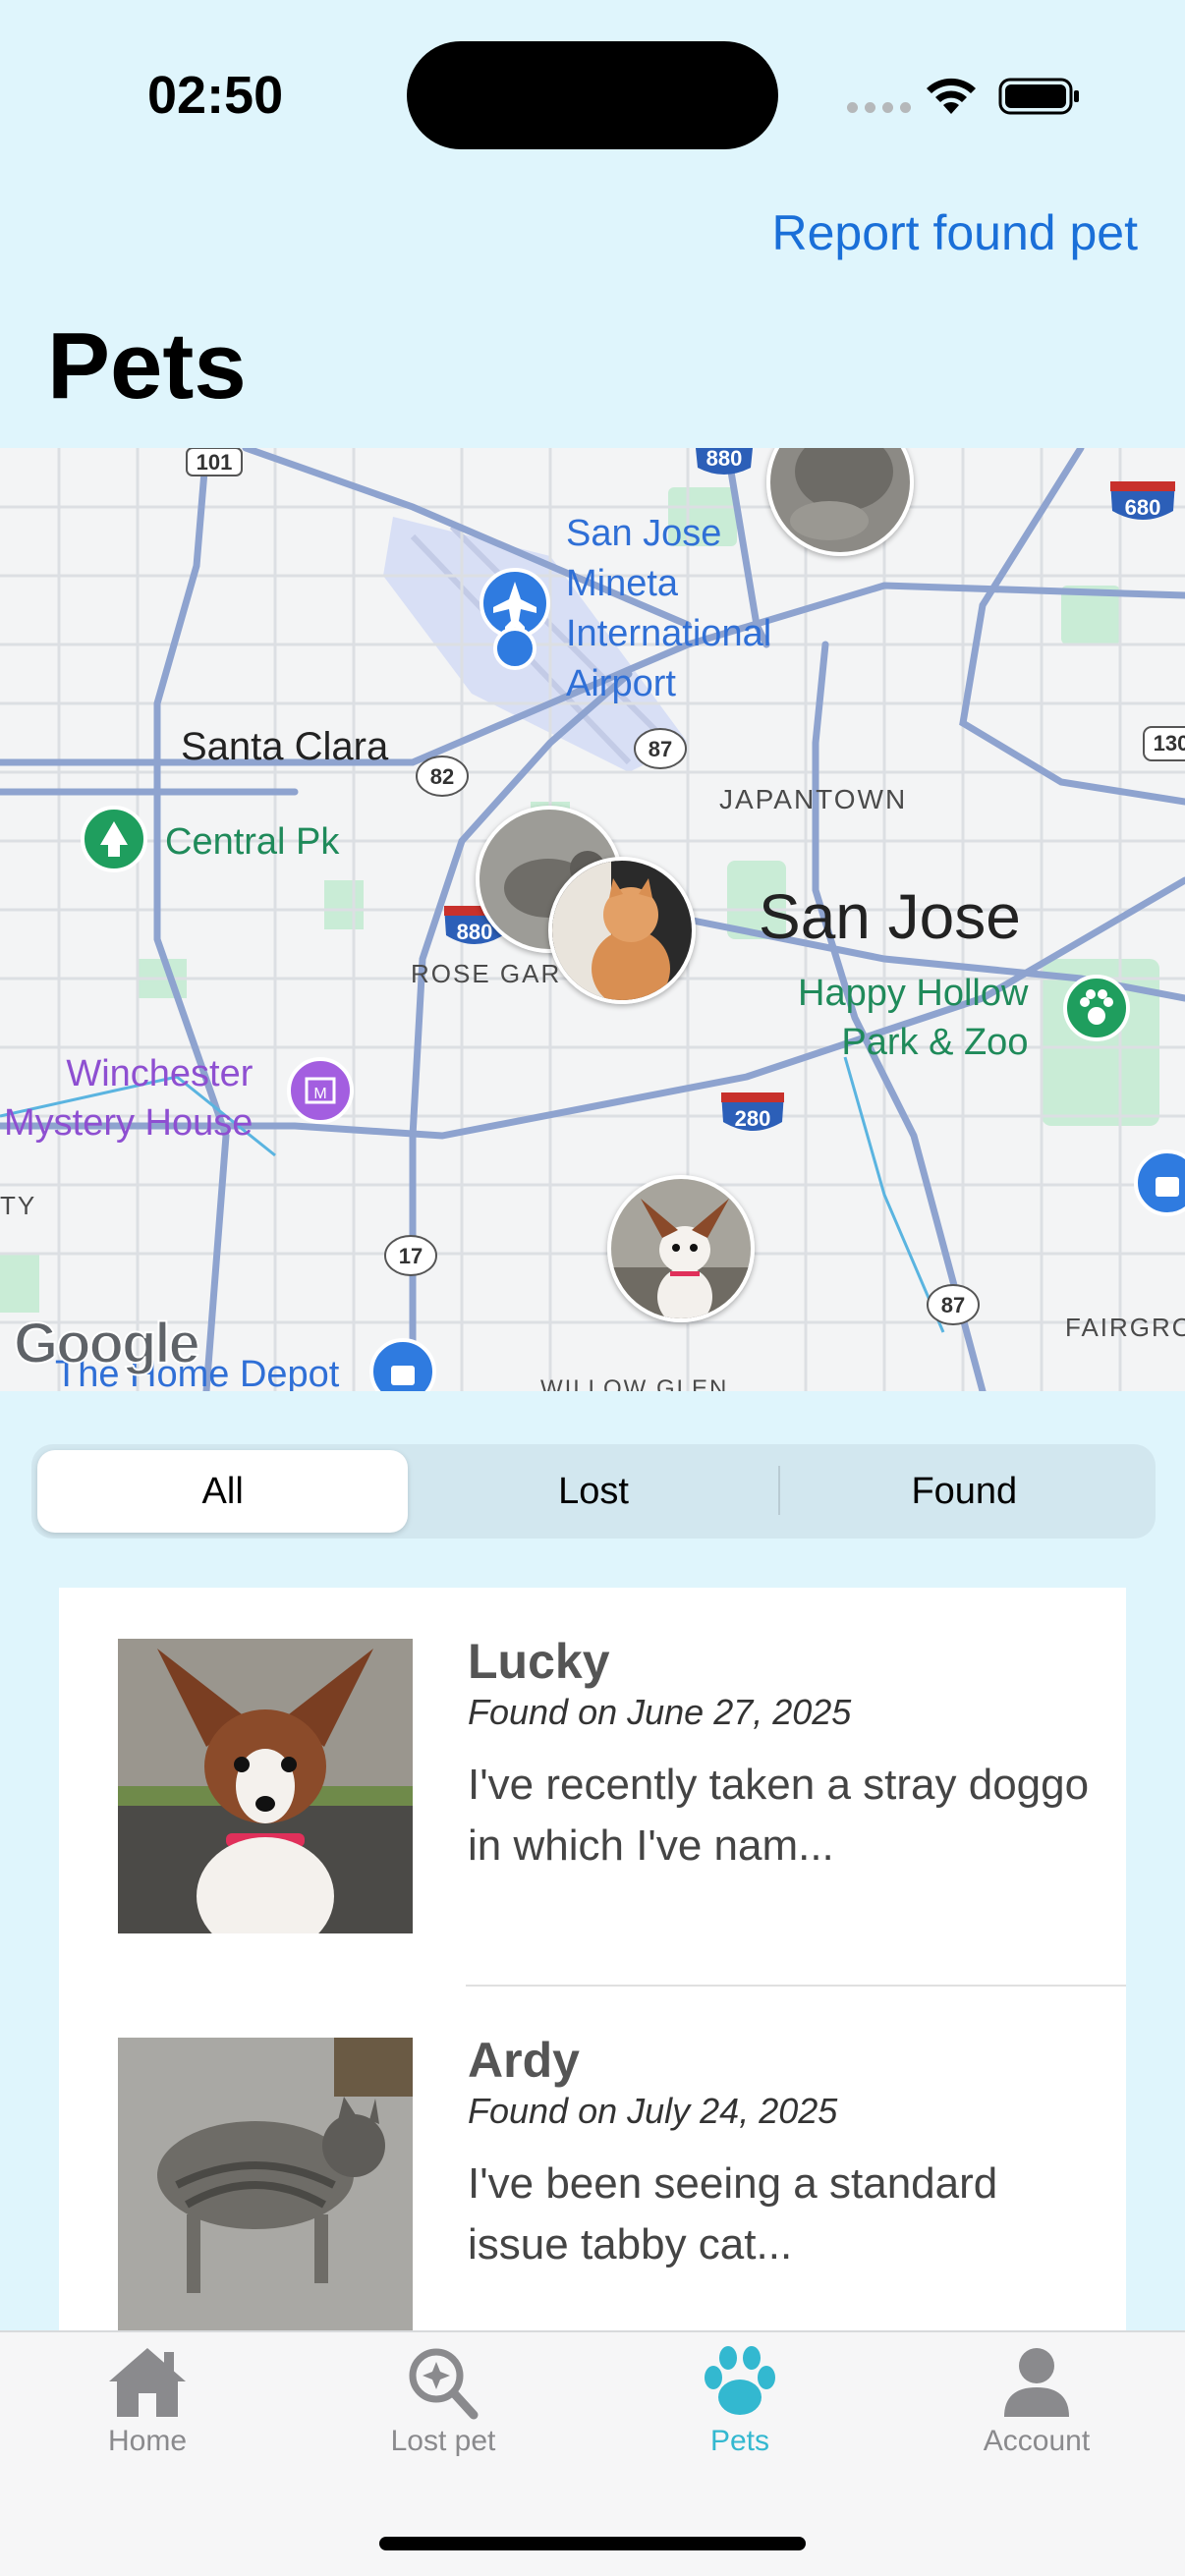  What do you see at coordinates (890, 916) in the screenshot?
I see `map-label-san-jose: San Jose` at bounding box center [890, 916].